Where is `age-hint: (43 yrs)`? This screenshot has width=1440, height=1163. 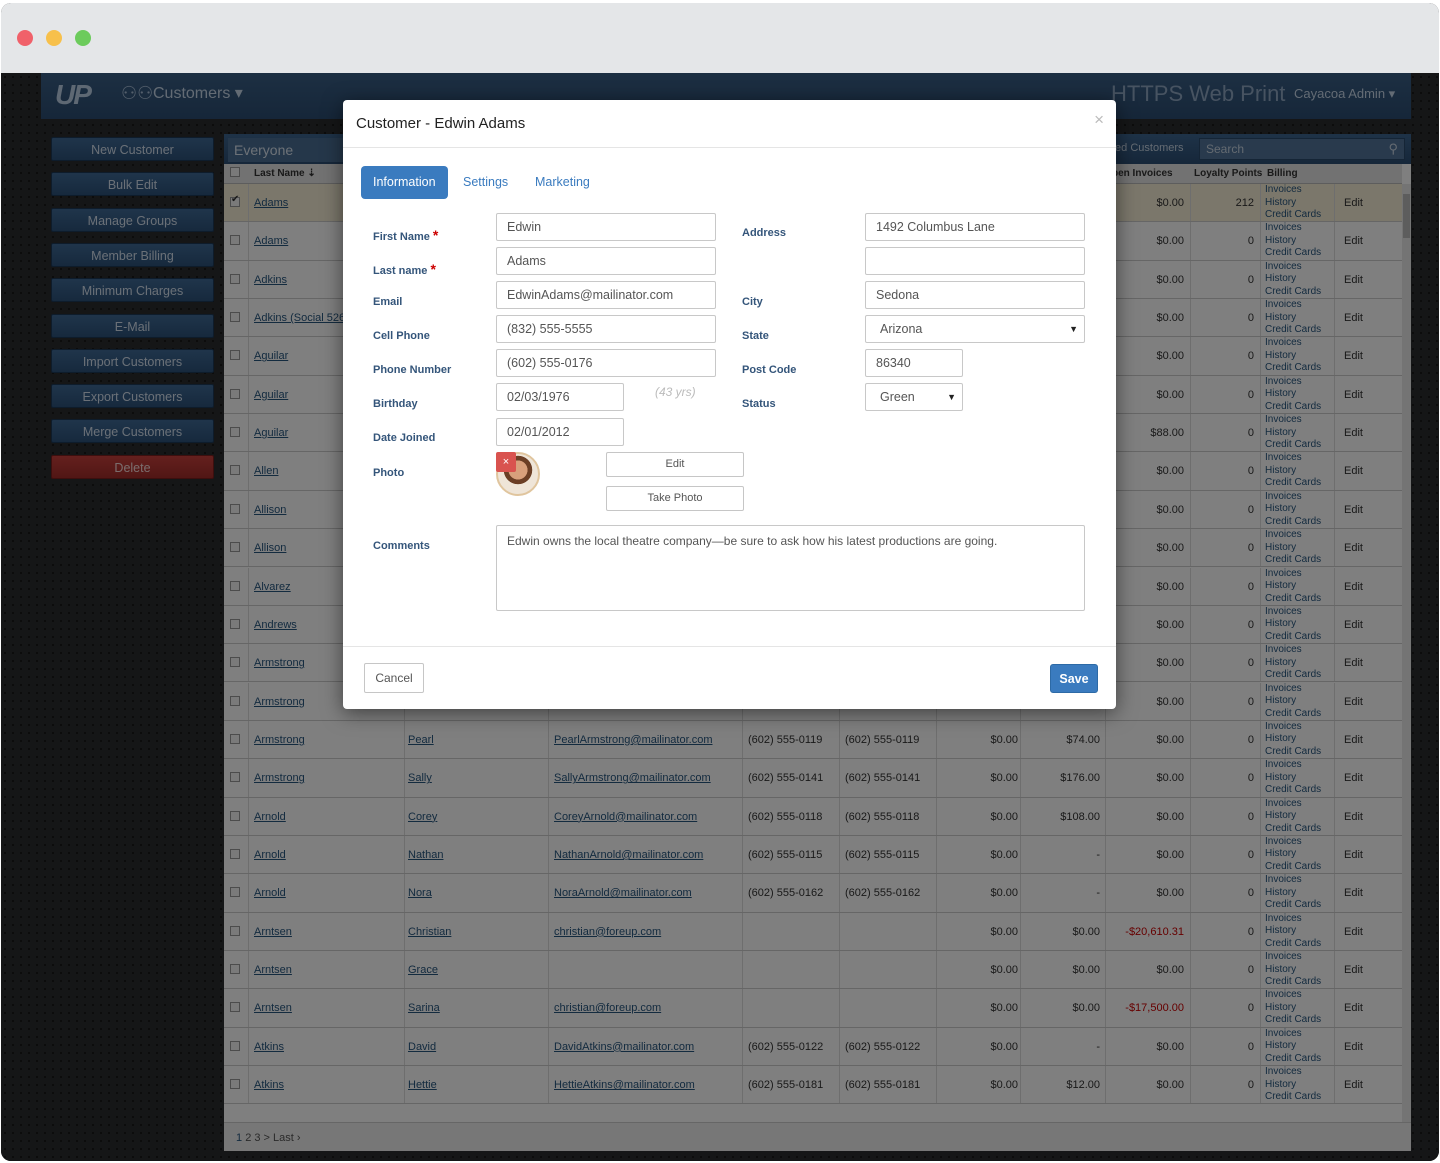
age-hint: (43 yrs) is located at coordinates (675, 392).